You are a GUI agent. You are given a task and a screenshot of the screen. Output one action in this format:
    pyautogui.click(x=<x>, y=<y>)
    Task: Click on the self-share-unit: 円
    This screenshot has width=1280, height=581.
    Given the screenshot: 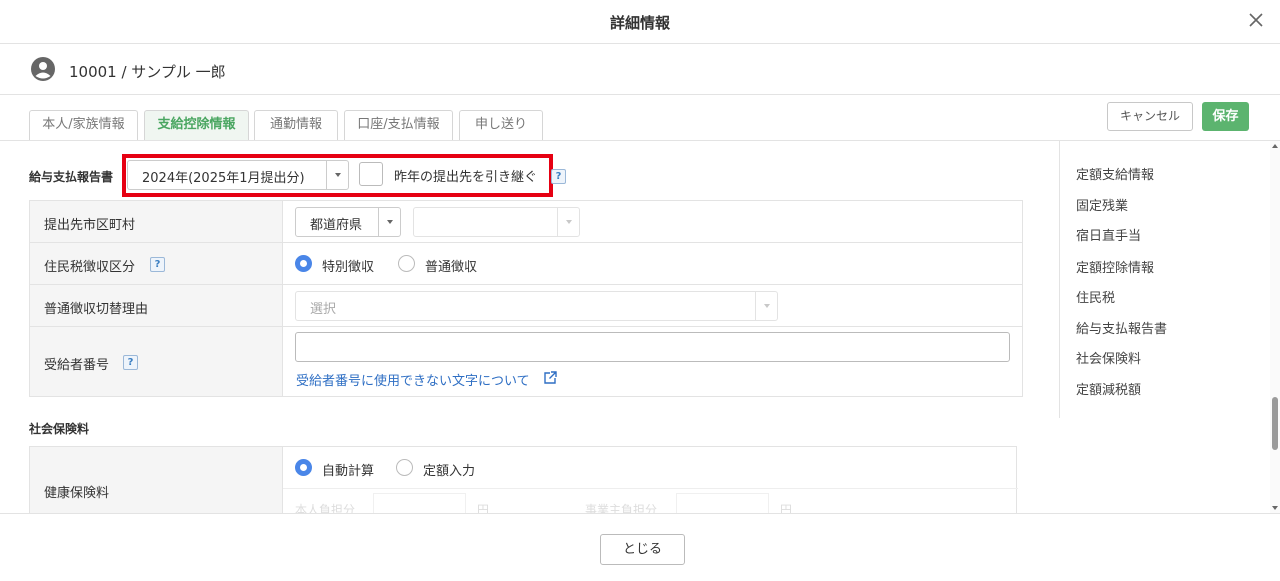 What is the action you would take?
    pyautogui.click(x=483, y=508)
    